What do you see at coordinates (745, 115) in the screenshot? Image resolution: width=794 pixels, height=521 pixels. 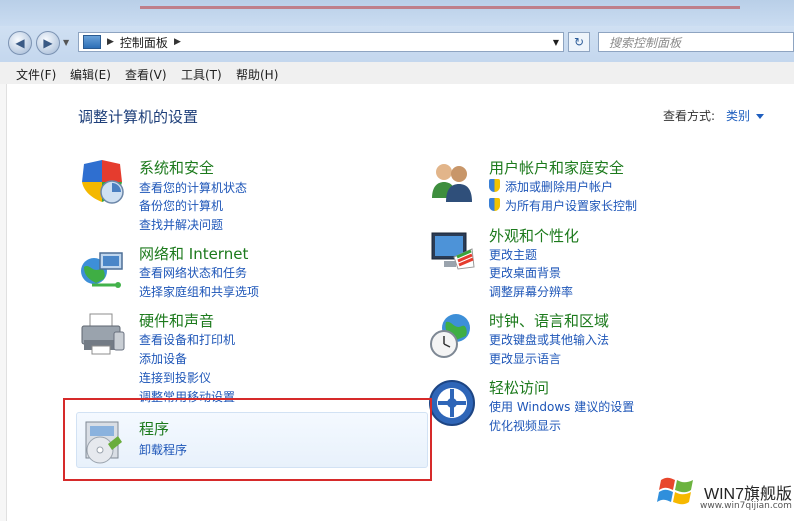 I see `view-by-dropdown: 类别` at bounding box center [745, 115].